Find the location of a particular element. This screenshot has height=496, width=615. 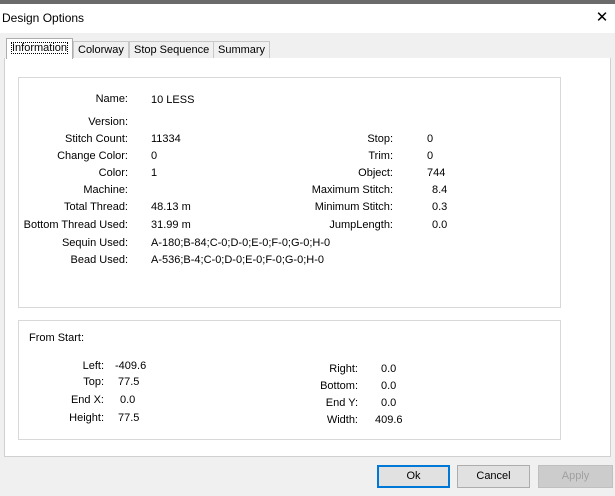

height-label: Height: is located at coordinates (86, 418).